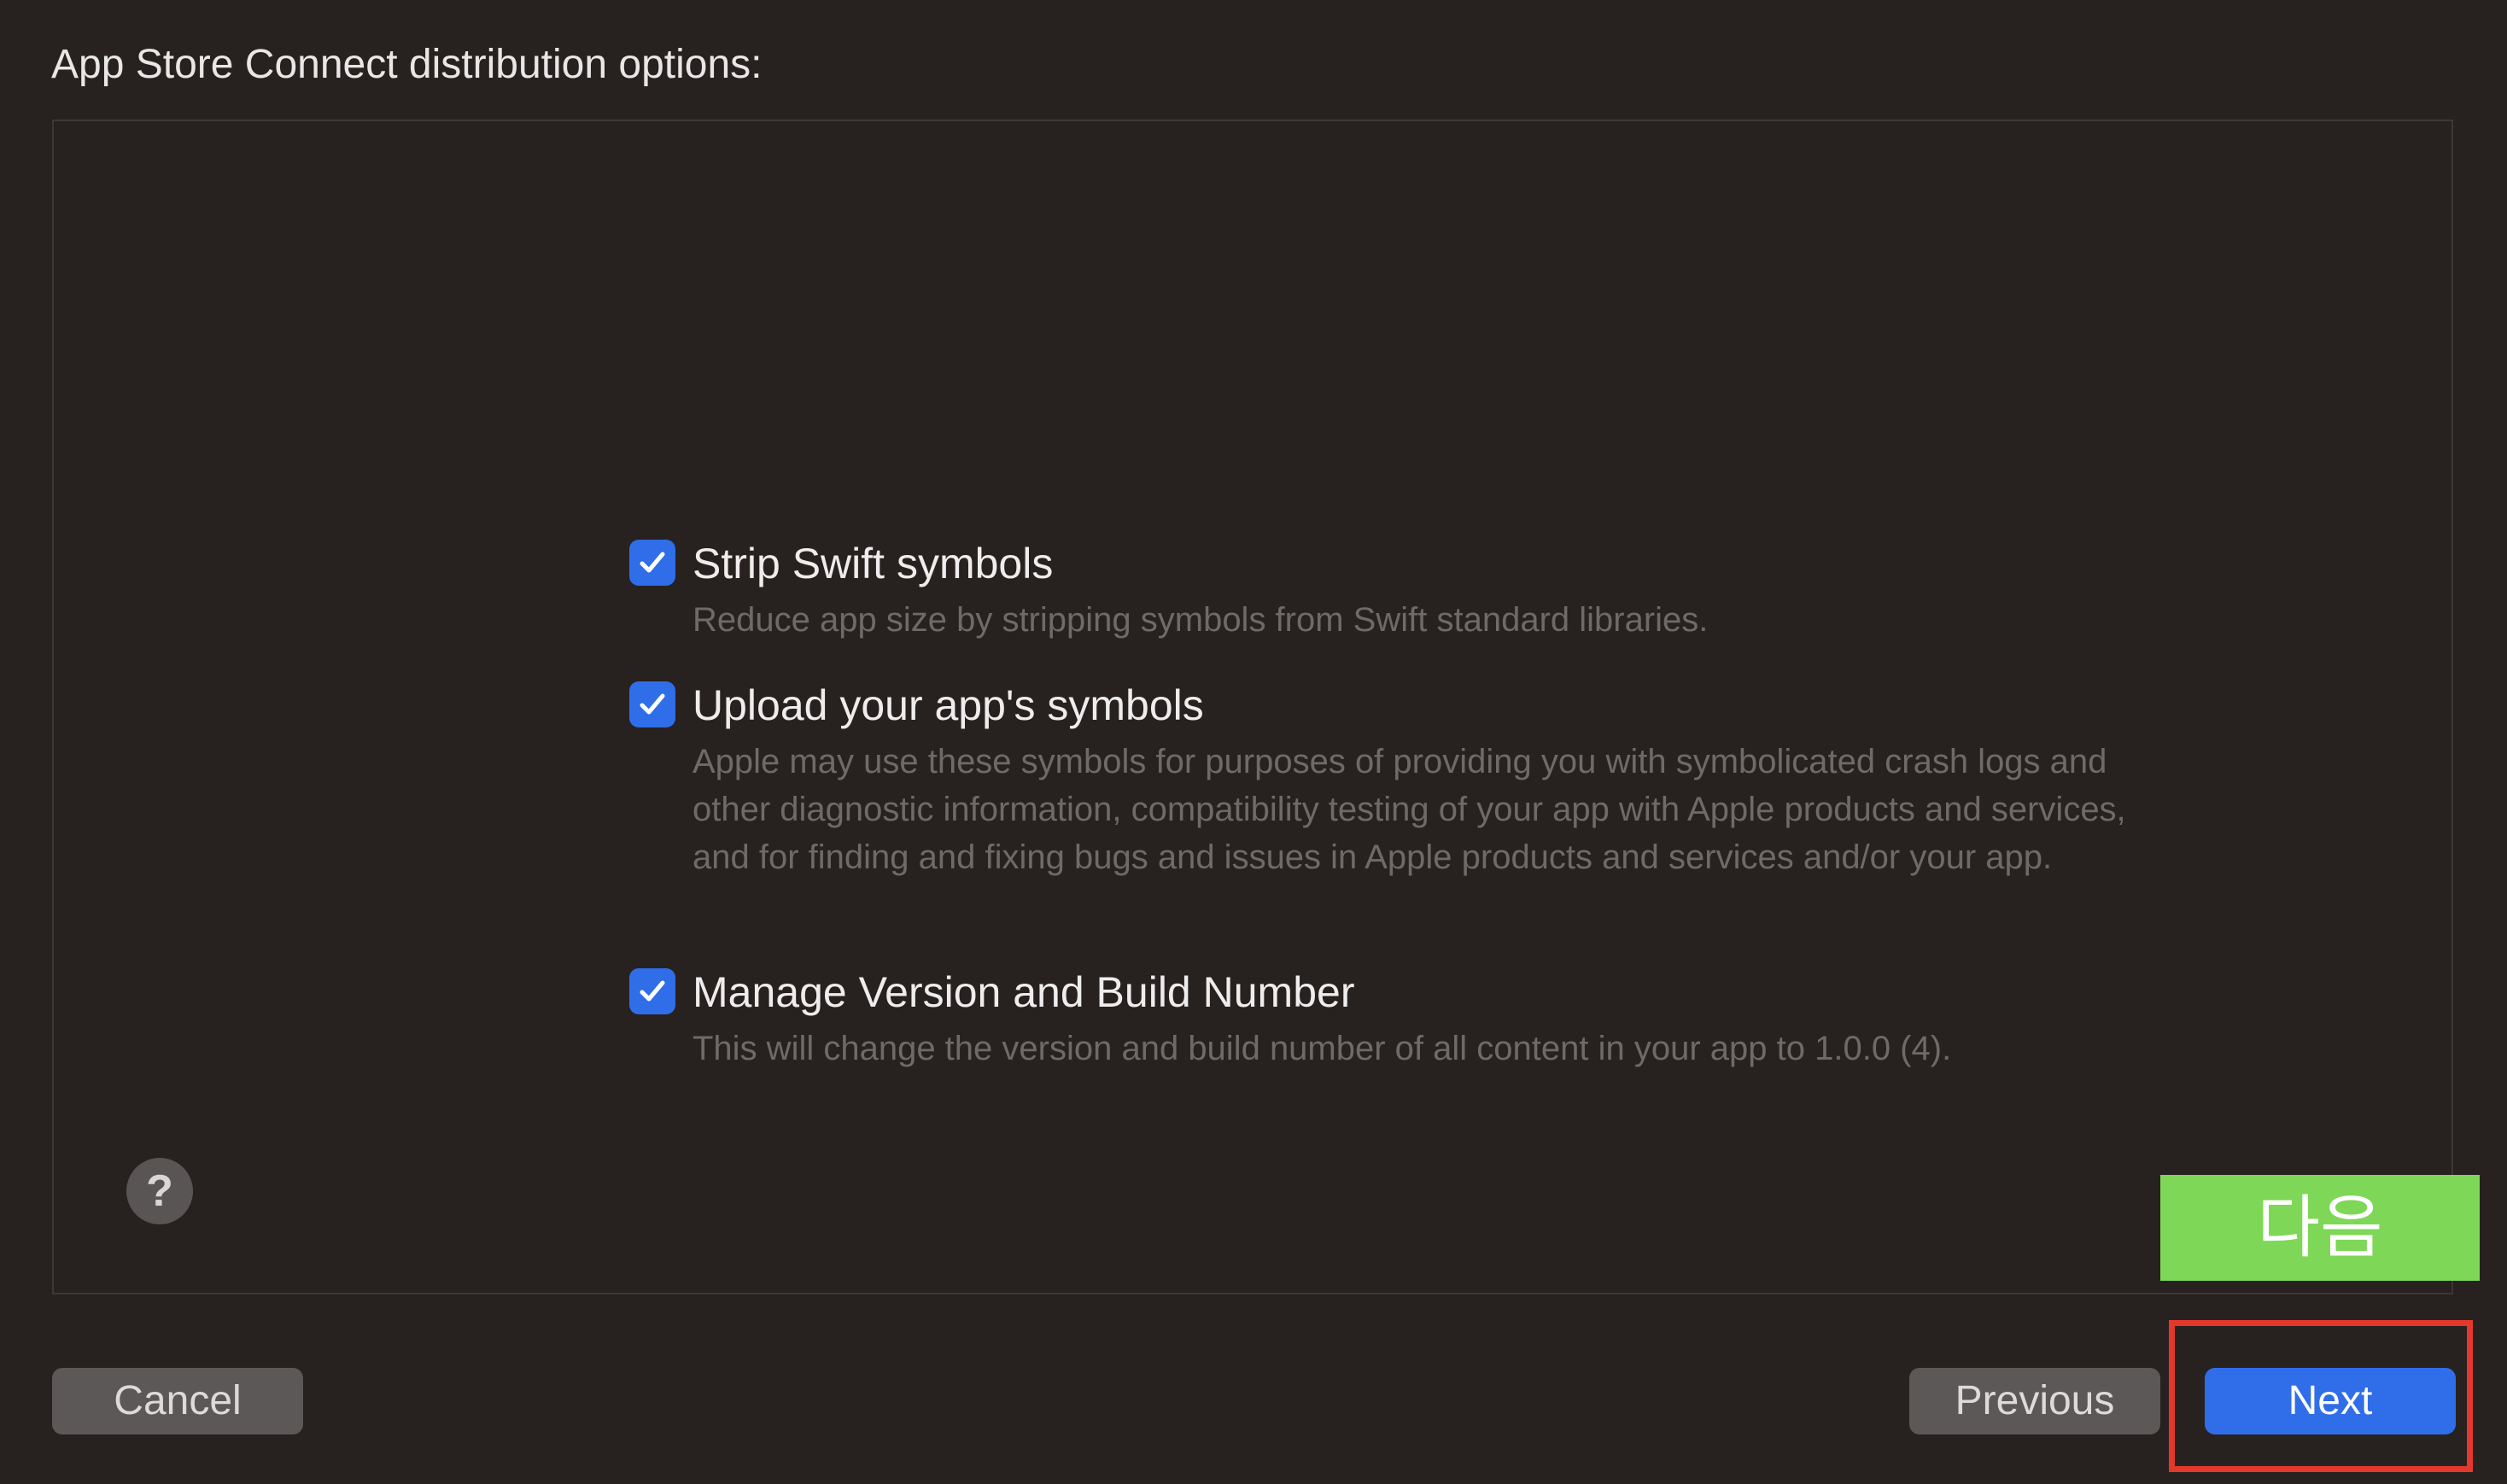 The image size is (2507, 1484). What do you see at coordinates (177, 1401) in the screenshot?
I see `cancel-button: Cancel` at bounding box center [177, 1401].